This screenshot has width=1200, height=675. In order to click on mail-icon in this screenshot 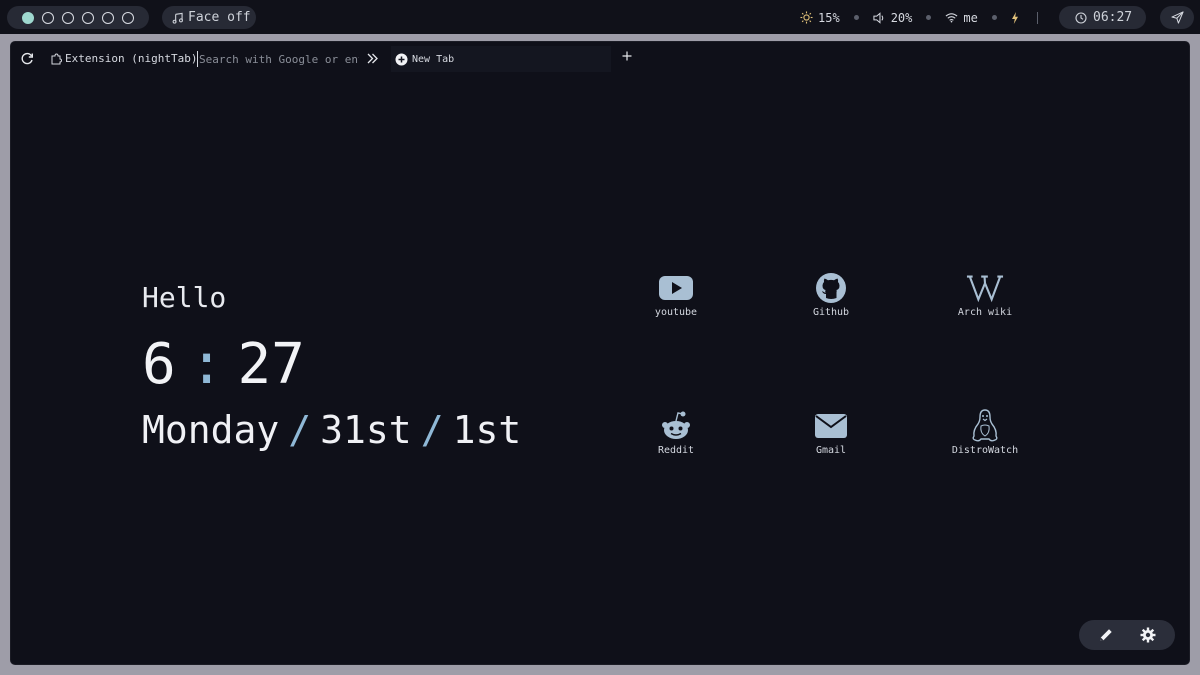, I will do `click(831, 426)`.